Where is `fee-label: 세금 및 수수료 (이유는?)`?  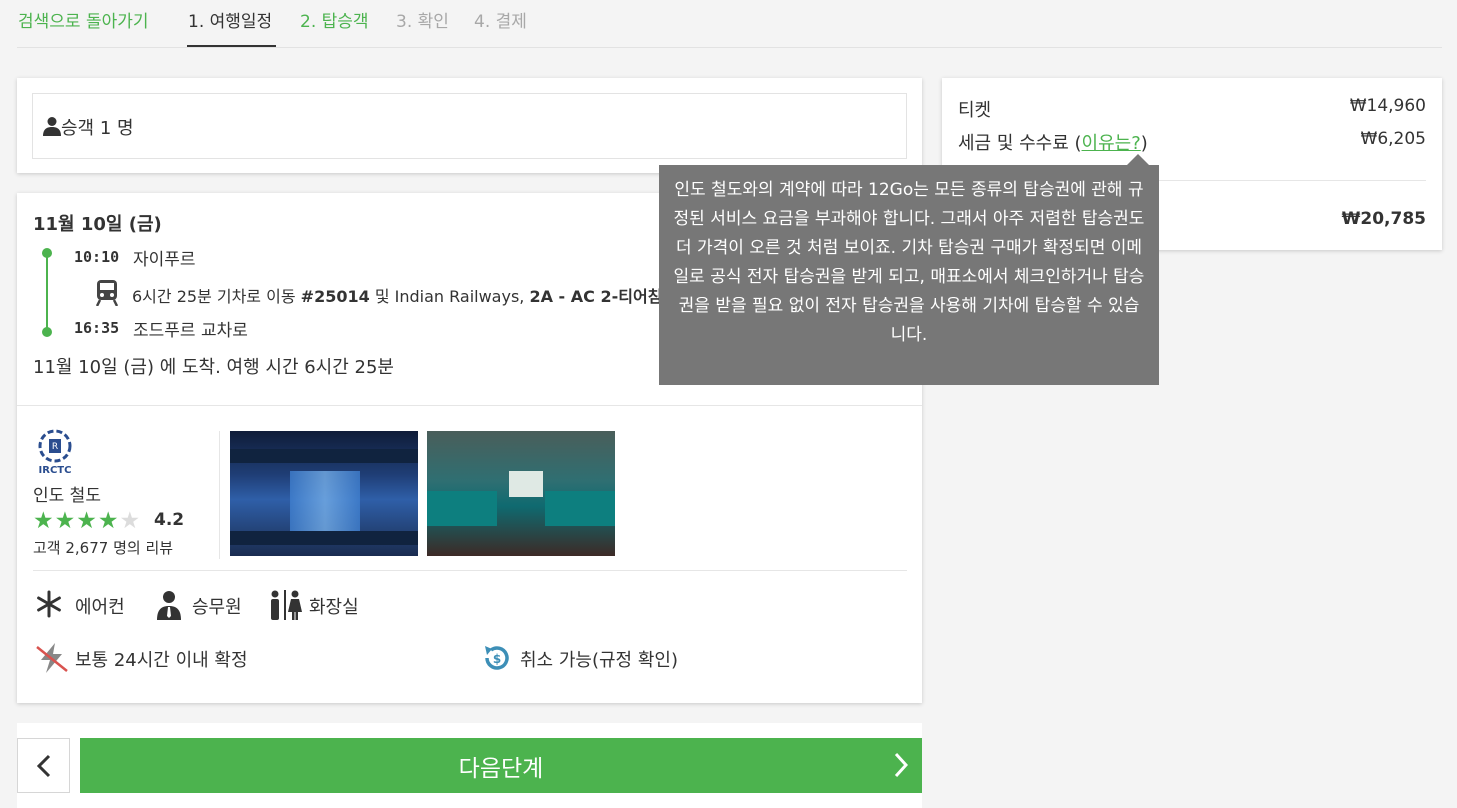 fee-label: 세금 및 수수료 (이유는?) is located at coordinates (1053, 142).